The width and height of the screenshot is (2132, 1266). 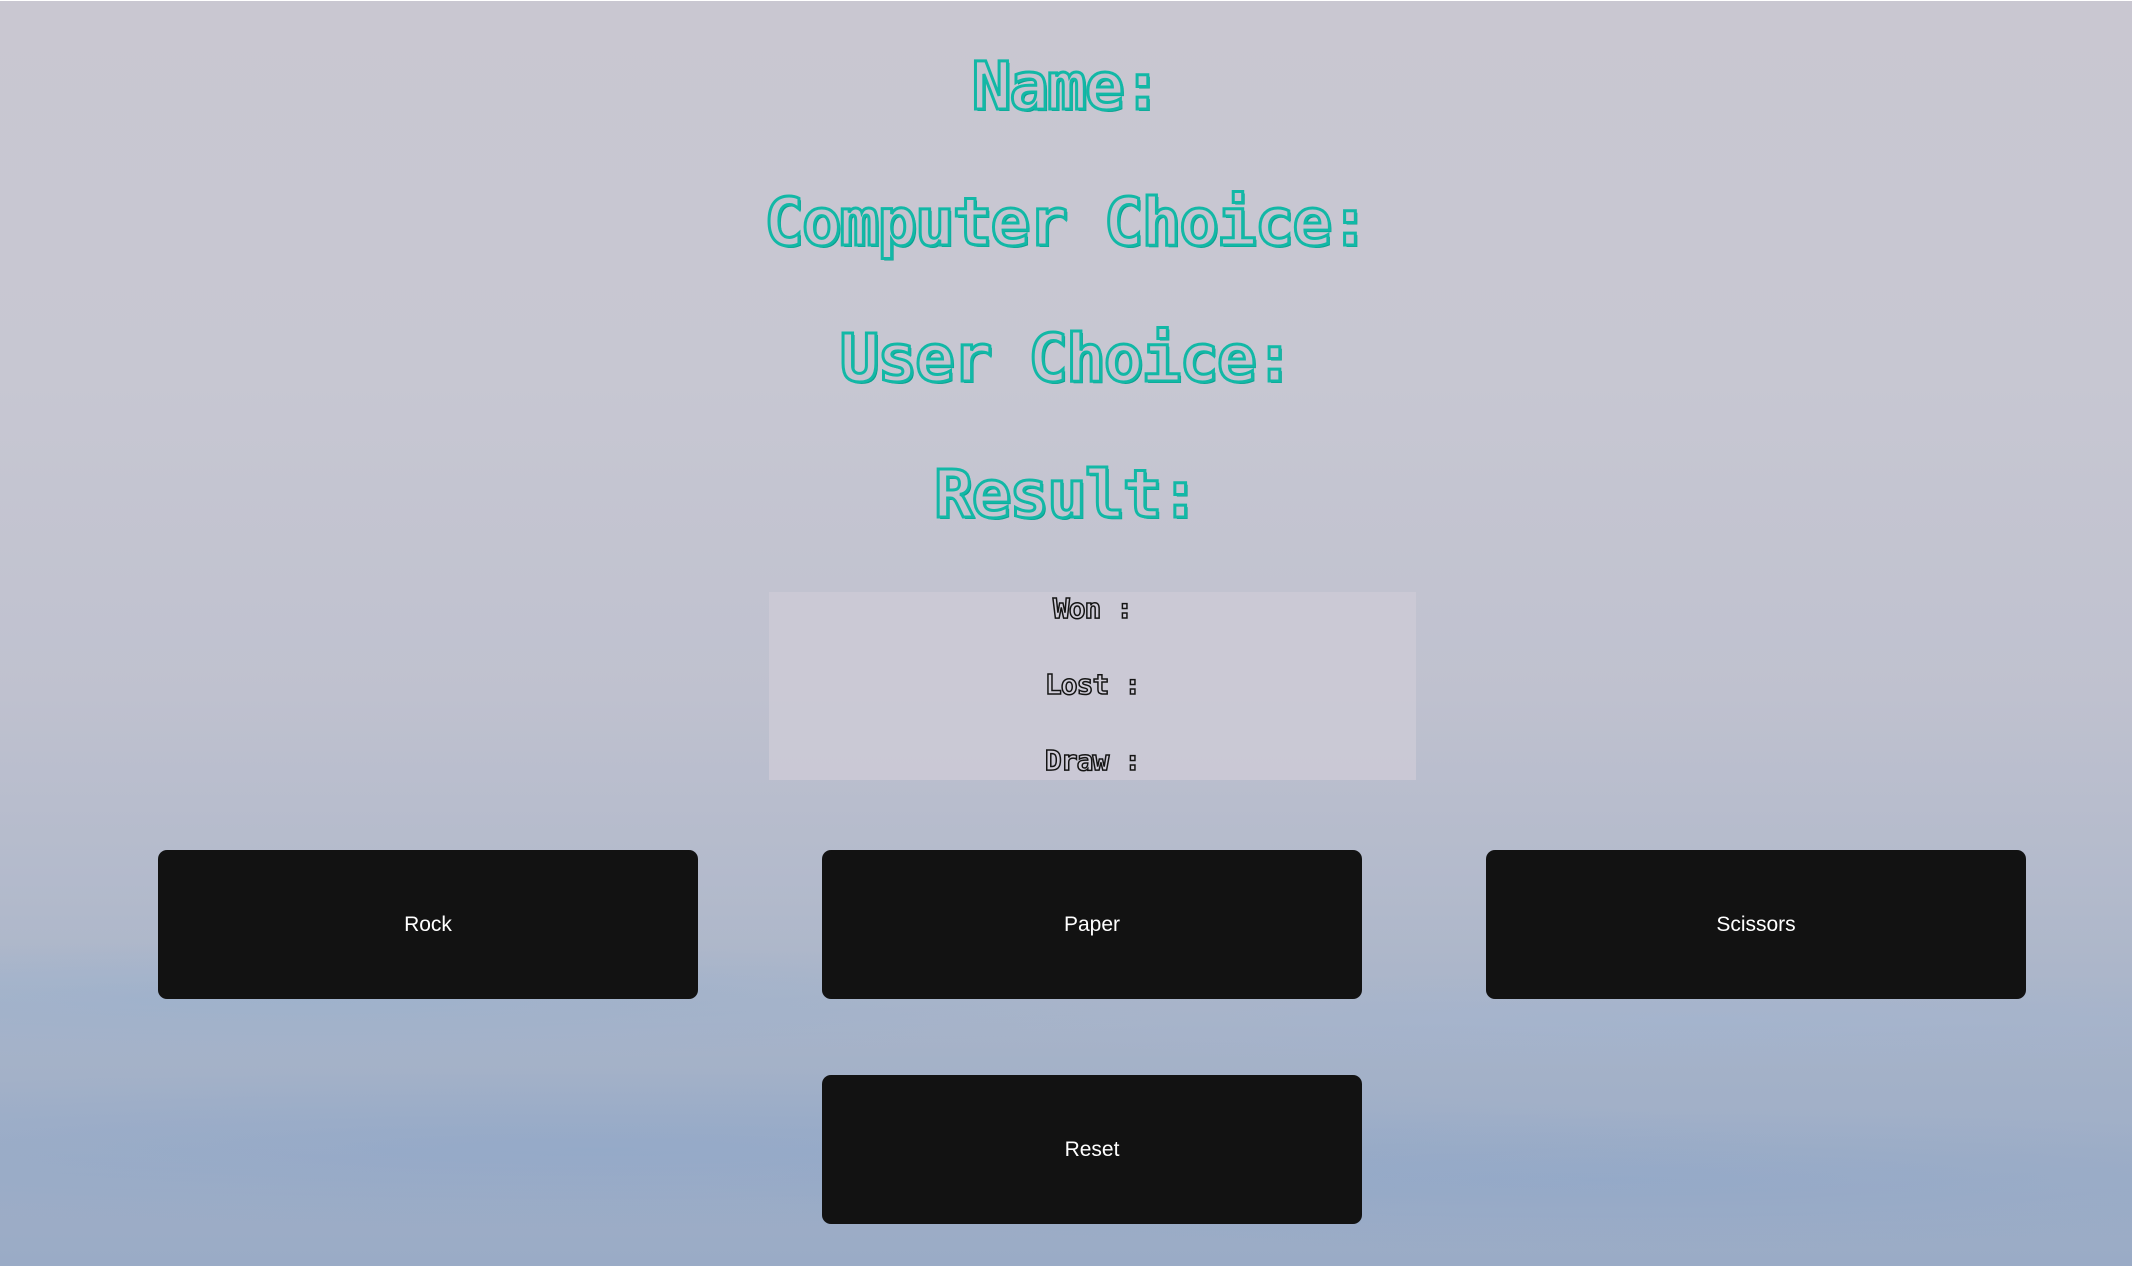 I want to click on computer-choice-heading: Computer Choice:, so click(x=1067, y=223).